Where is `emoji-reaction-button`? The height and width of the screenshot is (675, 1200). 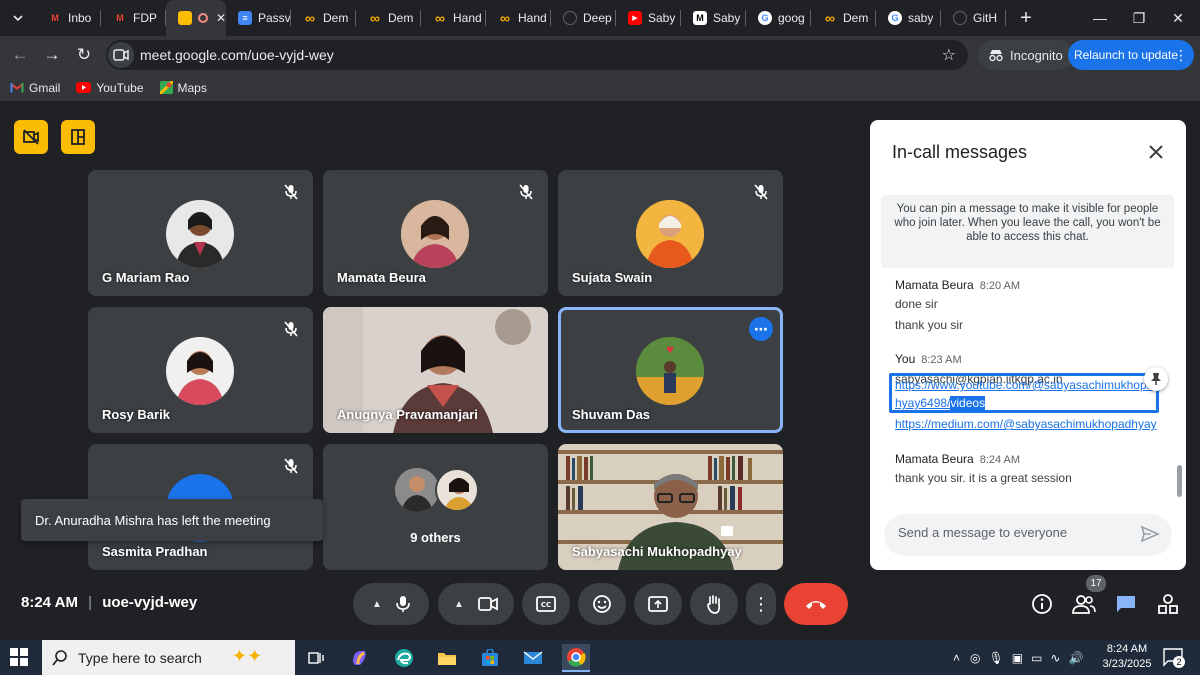 emoji-reaction-button is located at coordinates (602, 604).